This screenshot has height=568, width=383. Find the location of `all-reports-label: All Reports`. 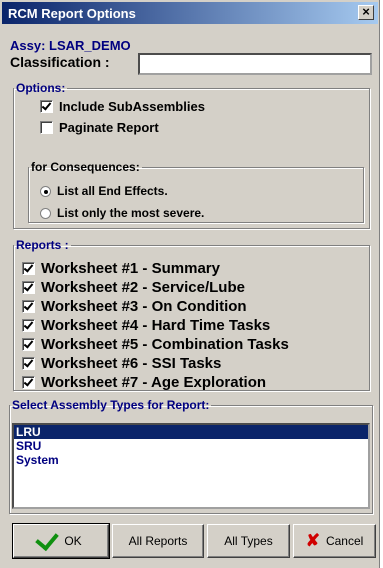

all-reports-label: All Reports is located at coordinates (158, 541).